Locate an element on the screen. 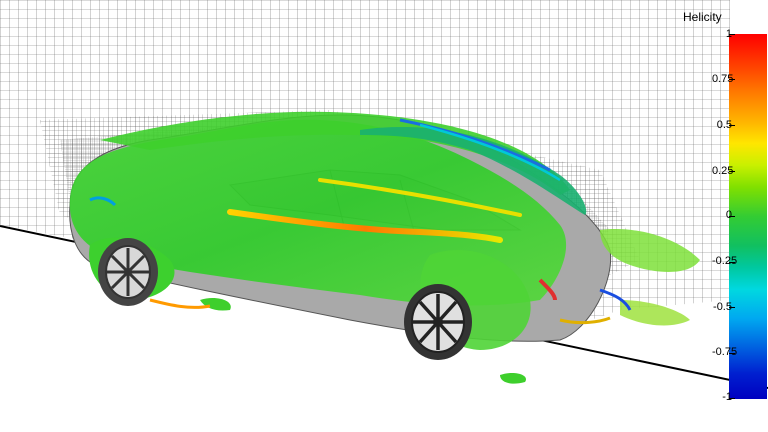 The height and width of the screenshot is (432, 768). colorbar-tick-label: 0 is located at coordinates (728, 215).